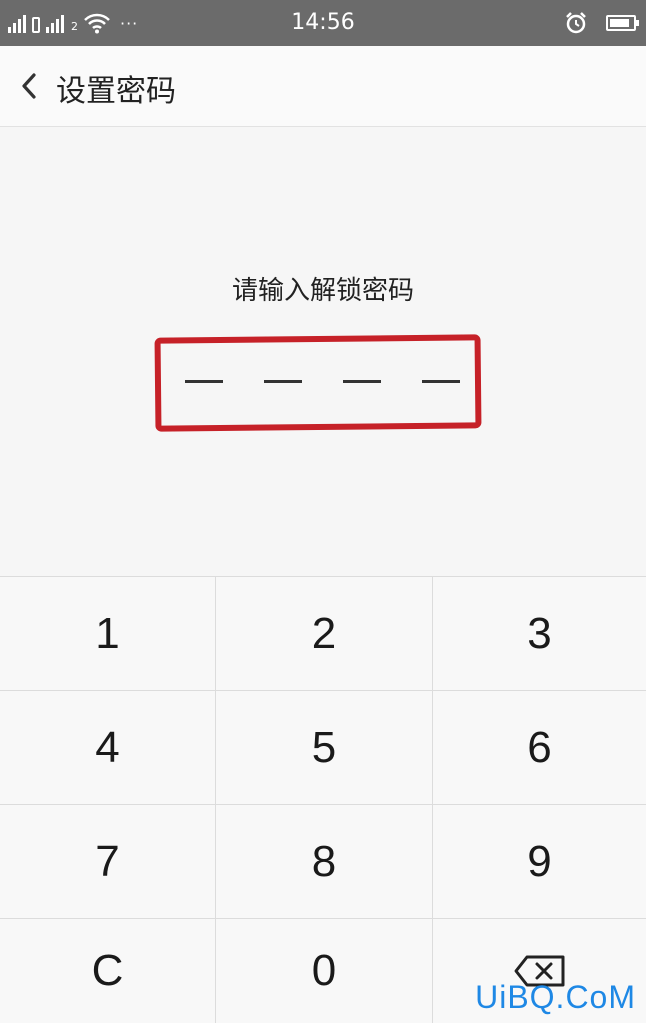 Image resolution: width=646 pixels, height=1023 pixels. Describe the element at coordinates (108, 971) in the screenshot. I see `clear-key: C` at that location.